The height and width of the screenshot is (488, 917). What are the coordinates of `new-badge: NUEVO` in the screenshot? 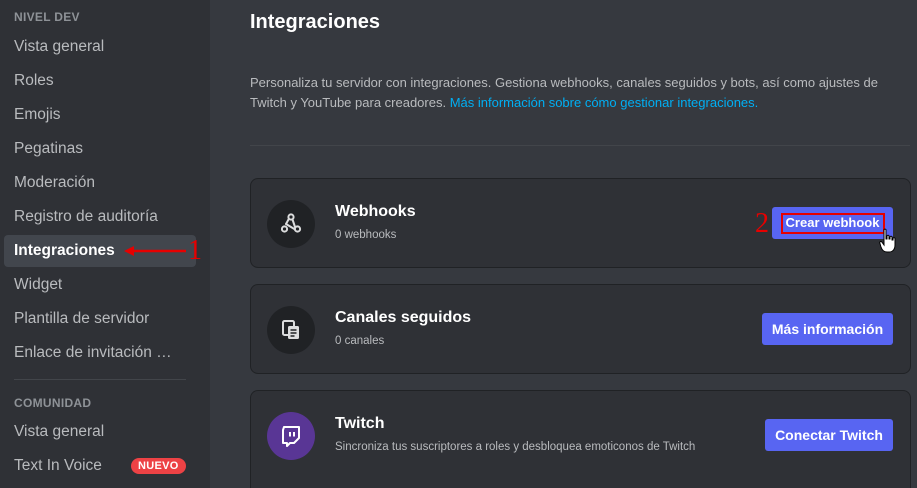 It's located at (158, 466).